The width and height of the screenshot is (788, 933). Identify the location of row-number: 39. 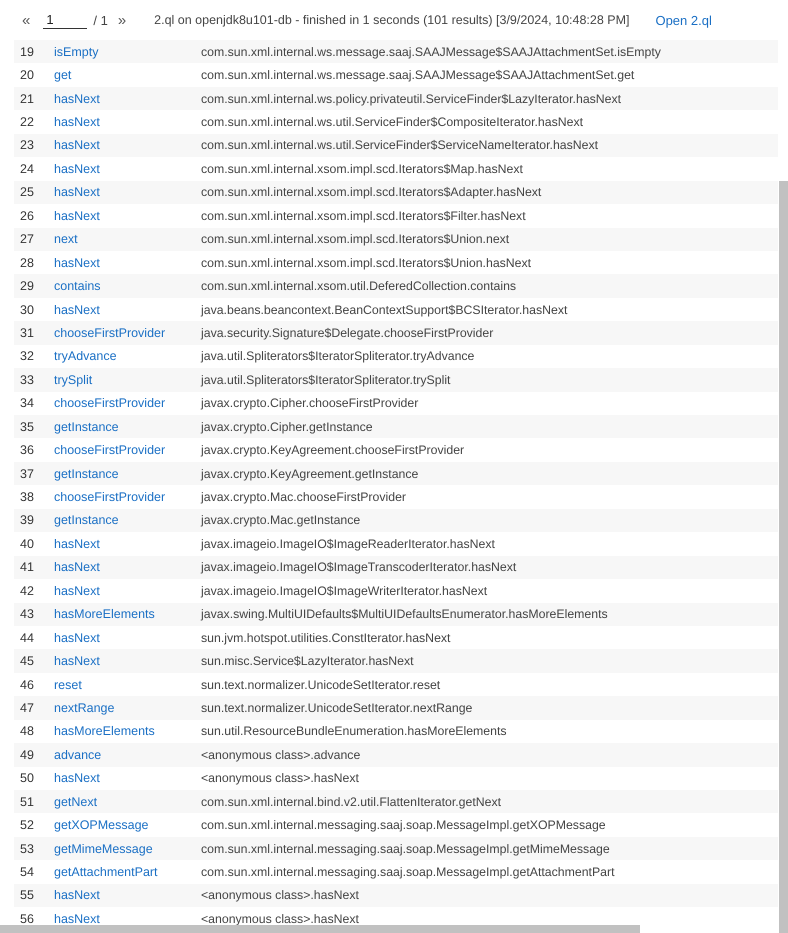
(27, 520).